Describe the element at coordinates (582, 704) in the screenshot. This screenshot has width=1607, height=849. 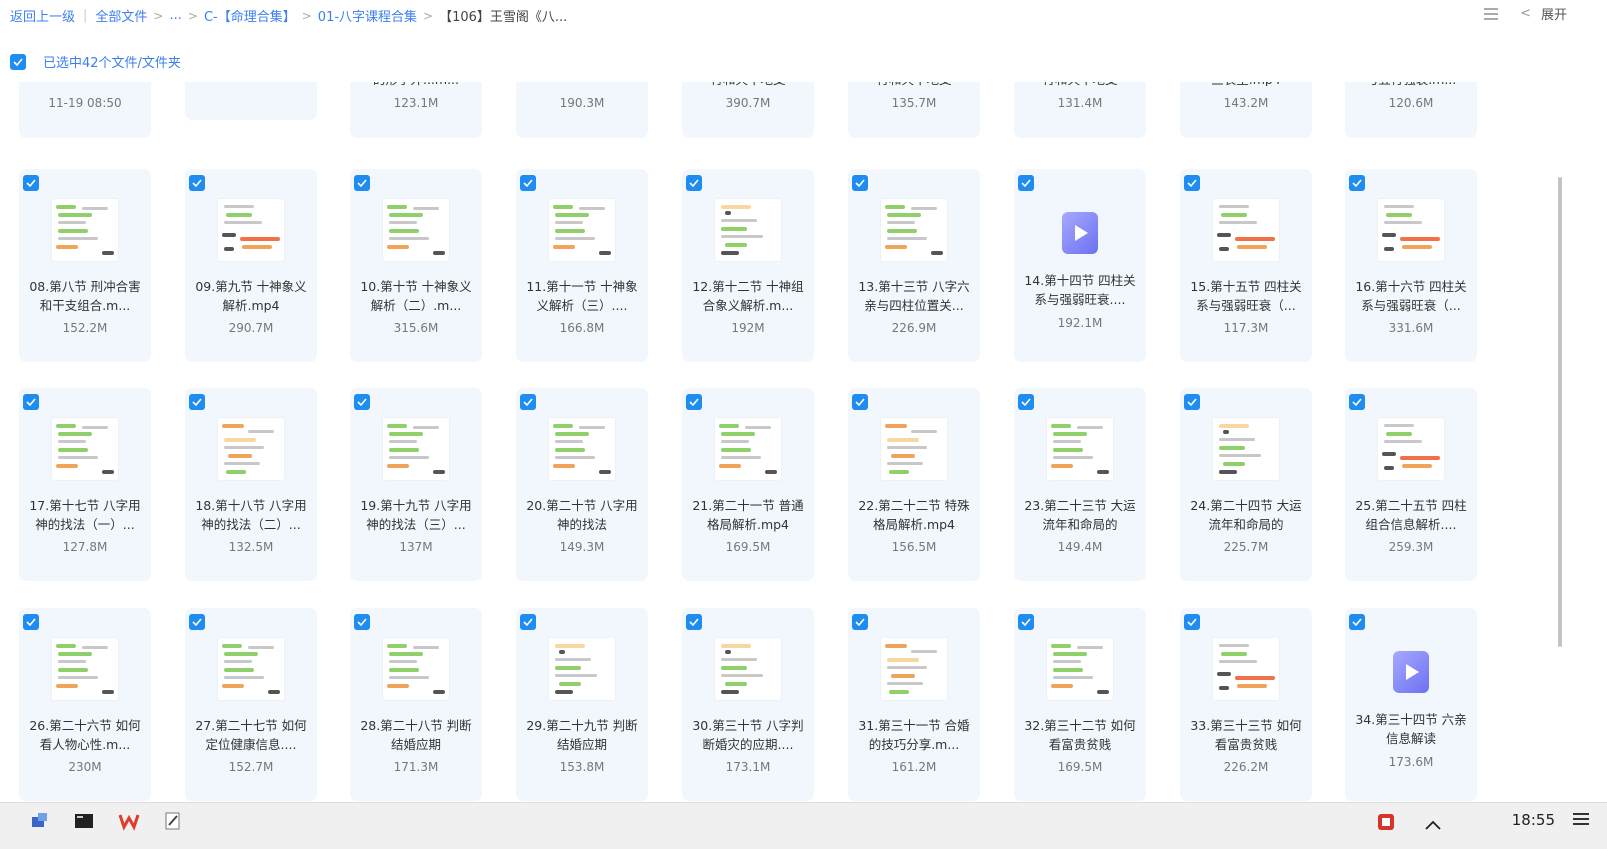
I see `file-card: 29.第二十九节 判断结婚应期 153.8M` at that location.